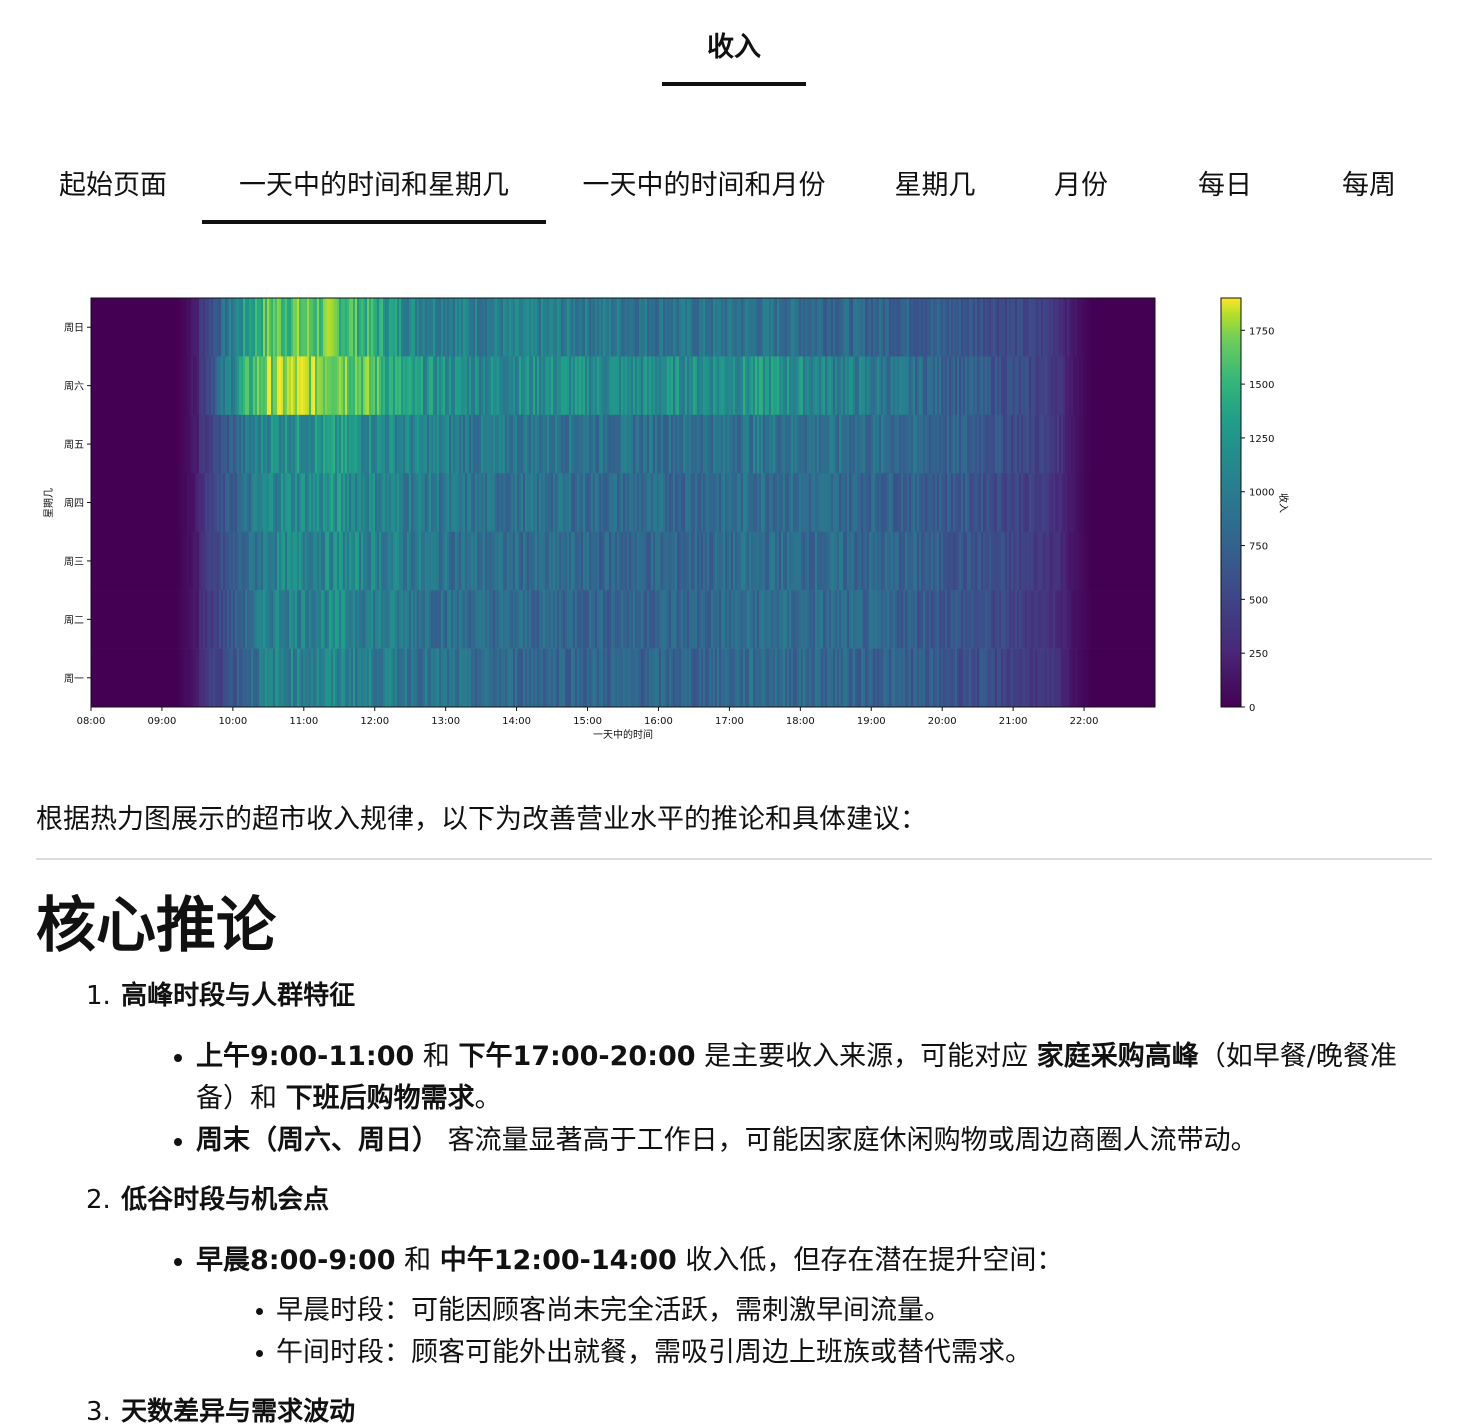  Describe the element at coordinates (374, 191) in the screenshot. I see `tab-time-weekday: 一天中的时间和星期几` at that location.